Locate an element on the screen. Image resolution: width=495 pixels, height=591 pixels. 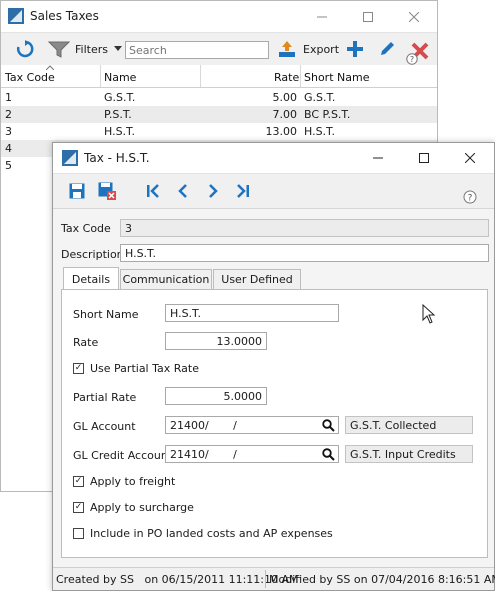
export-label: Export is located at coordinates (321, 49).